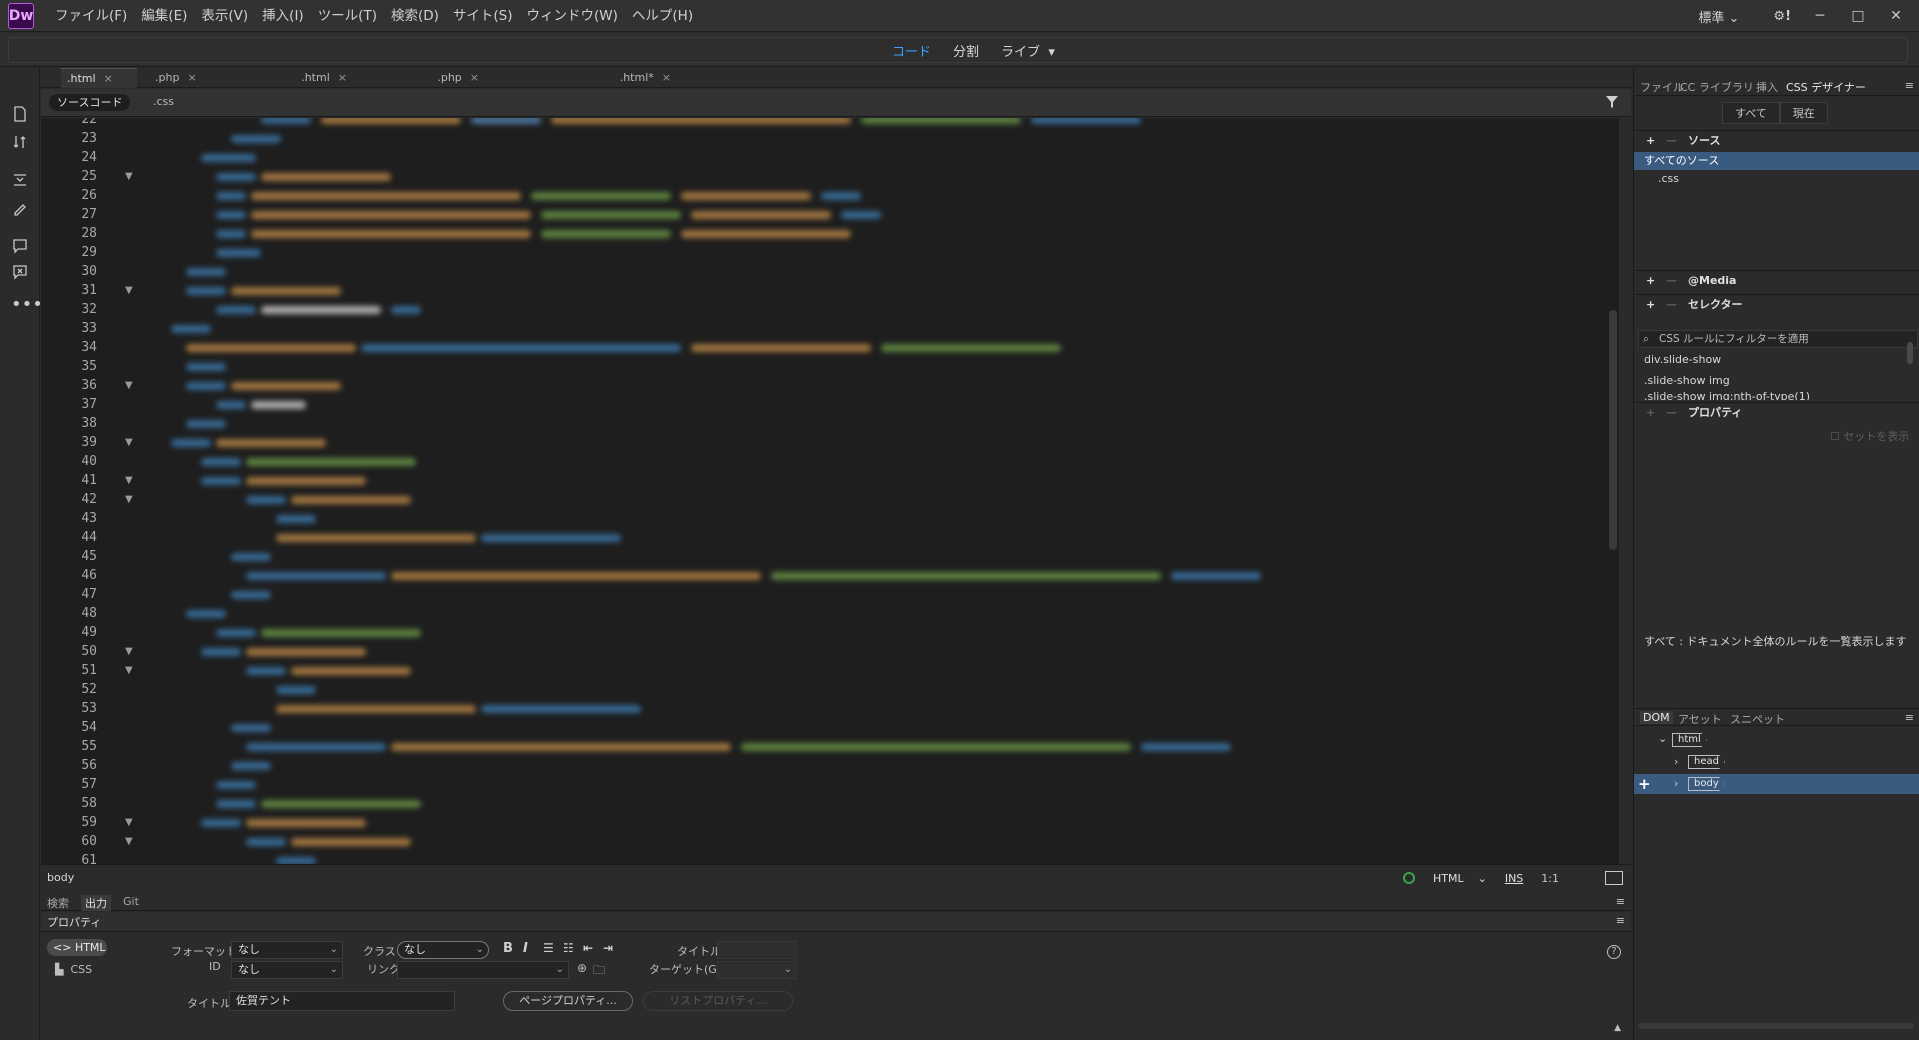  What do you see at coordinates (911, 50) in the screenshot?
I see `code-view-button: コード` at bounding box center [911, 50].